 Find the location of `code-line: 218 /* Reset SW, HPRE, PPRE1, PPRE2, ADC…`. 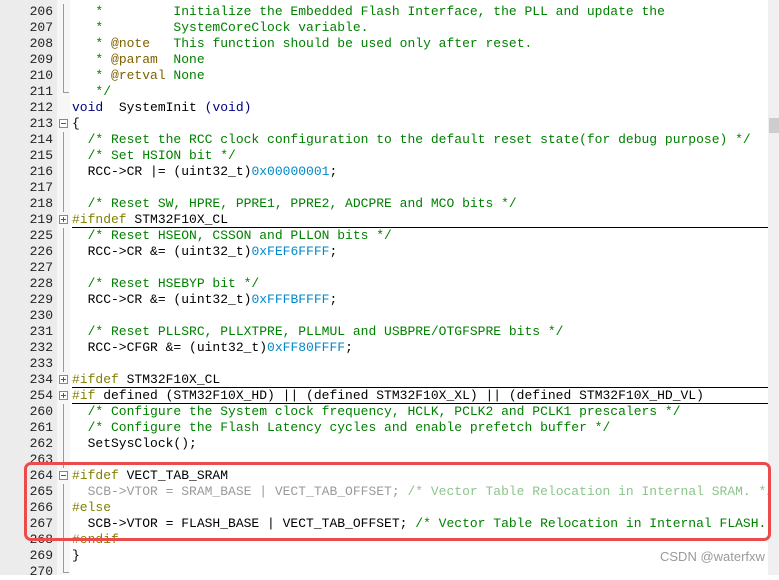

code-line: 218 /* Reset SW, HPRE, PPRE1, PPRE2, ADC… is located at coordinates (384, 204).